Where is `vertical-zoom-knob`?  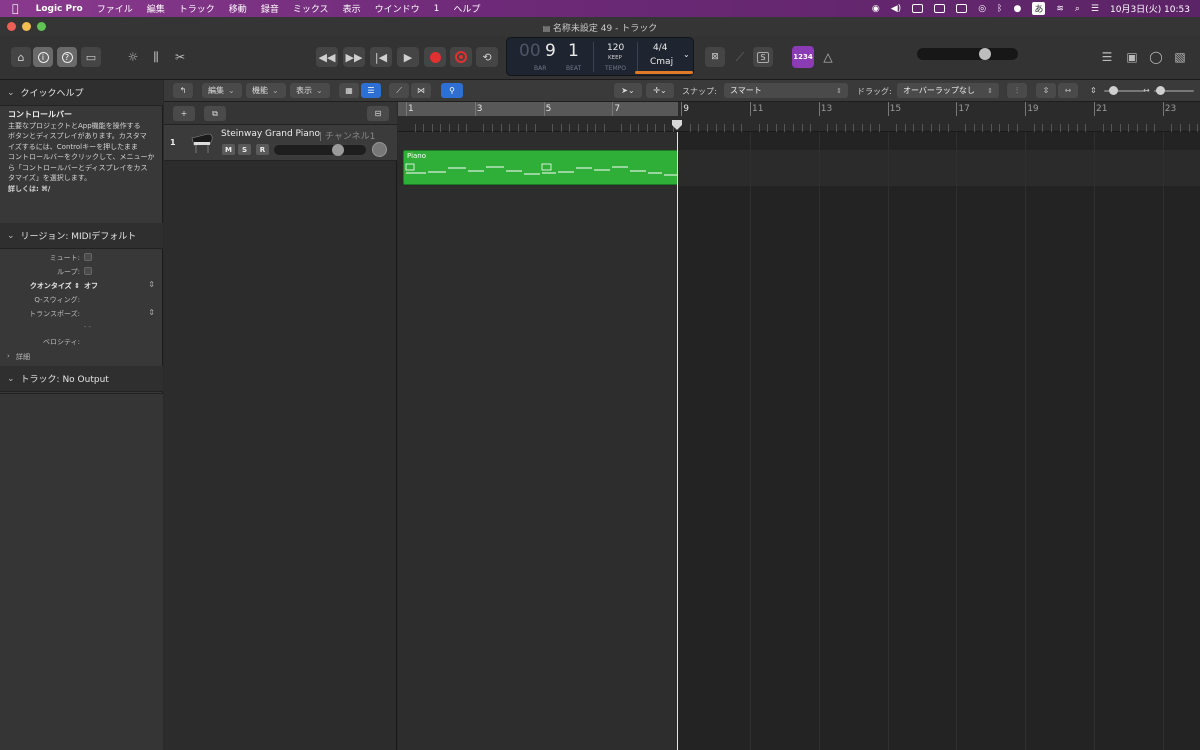 vertical-zoom-knob is located at coordinates (1113, 90).